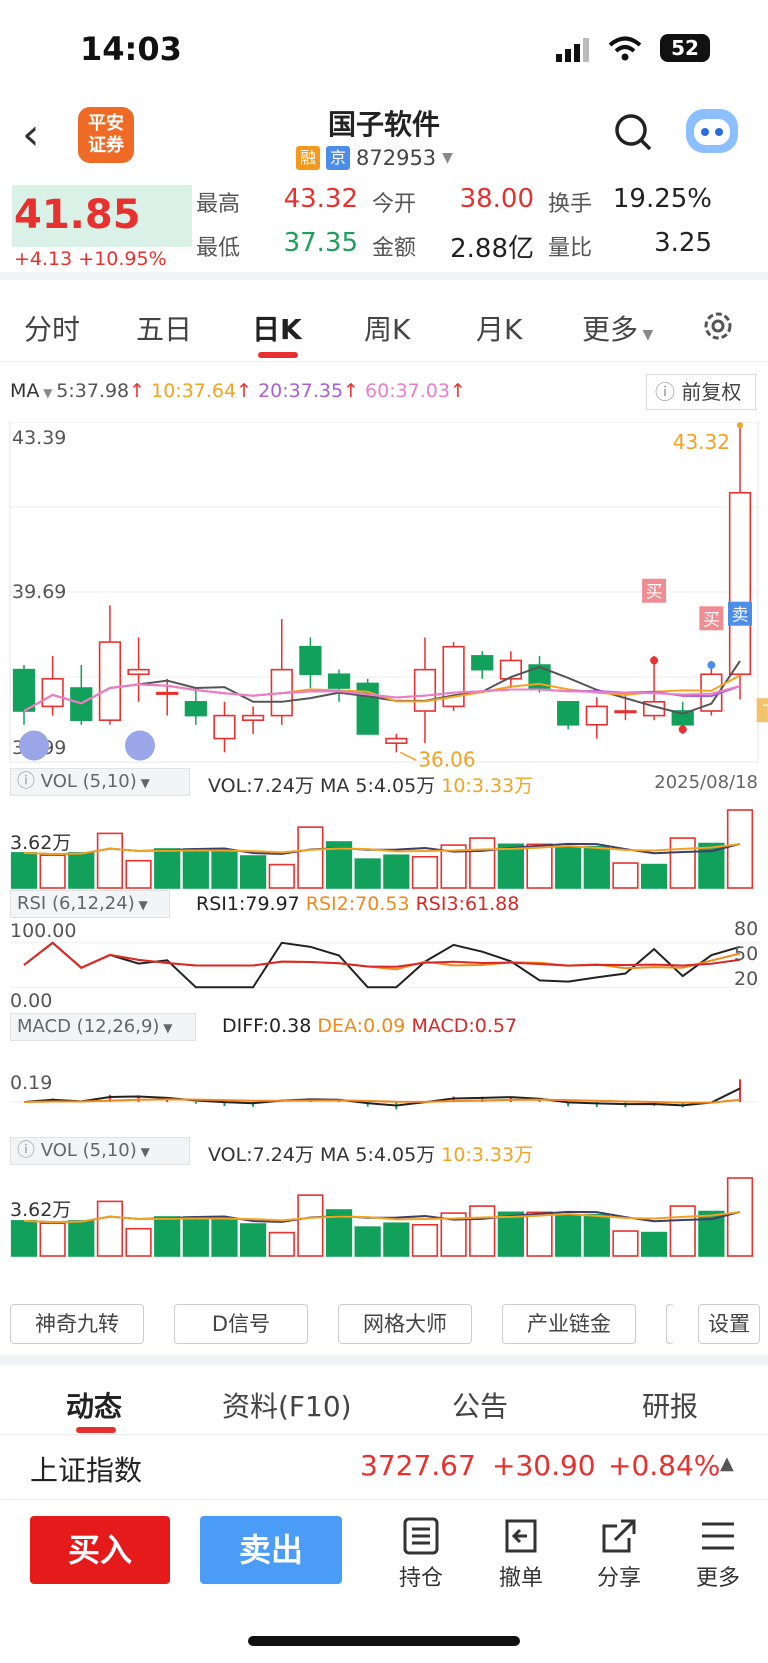 The height and width of the screenshot is (1663, 768). Describe the element at coordinates (765, 712) in the screenshot. I see `signal-label: T` at that location.